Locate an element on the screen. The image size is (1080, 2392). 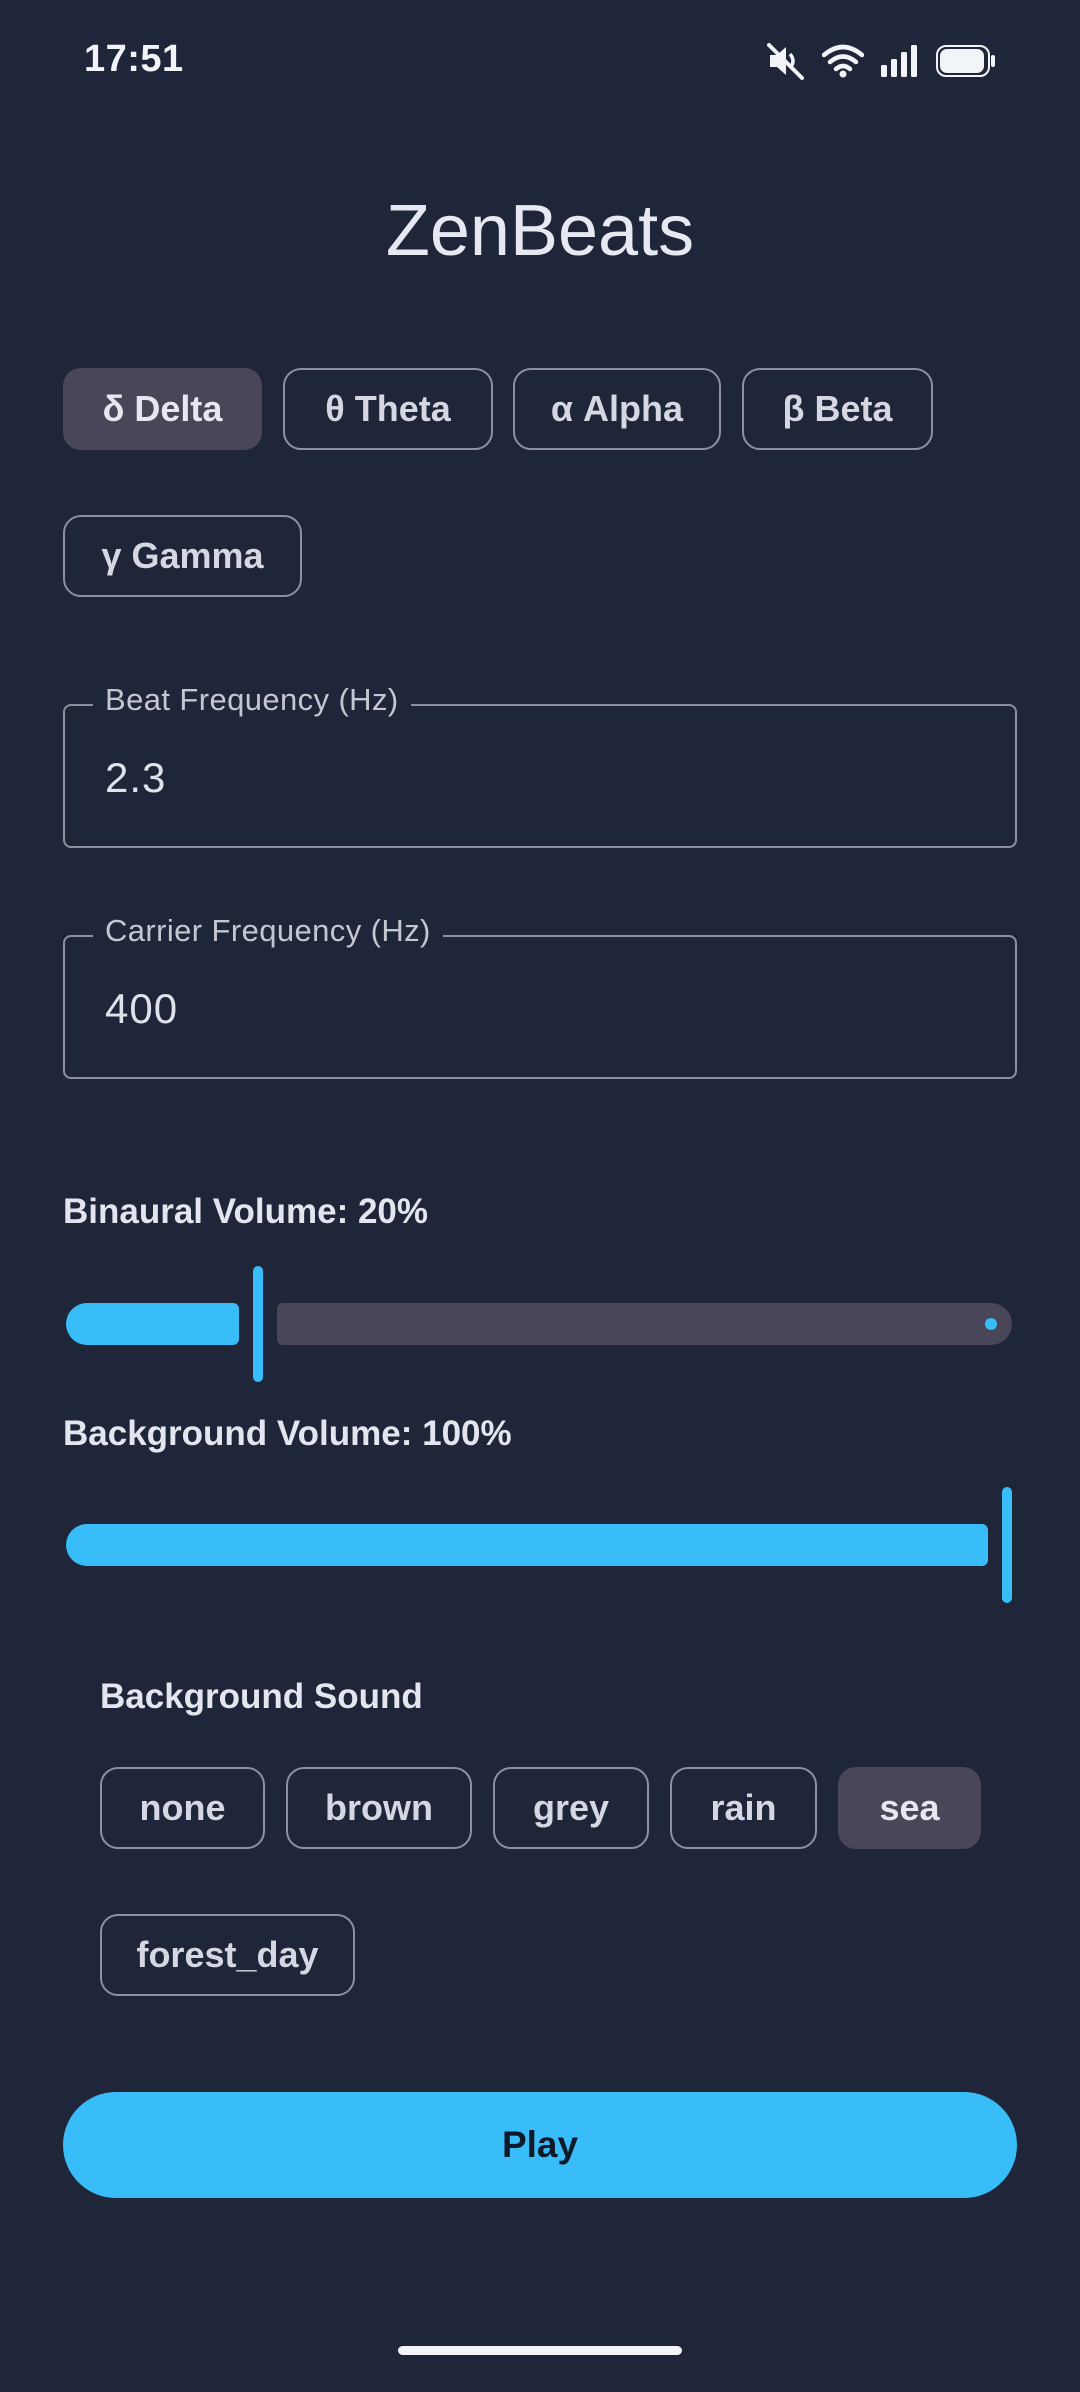
preset-chip-theta: θ Theta is located at coordinates (388, 409).